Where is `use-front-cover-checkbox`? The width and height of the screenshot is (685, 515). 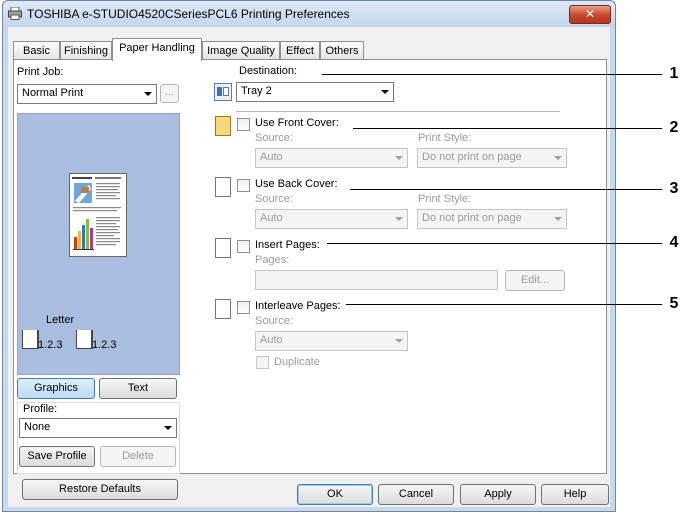 use-front-cover-checkbox is located at coordinates (243, 124).